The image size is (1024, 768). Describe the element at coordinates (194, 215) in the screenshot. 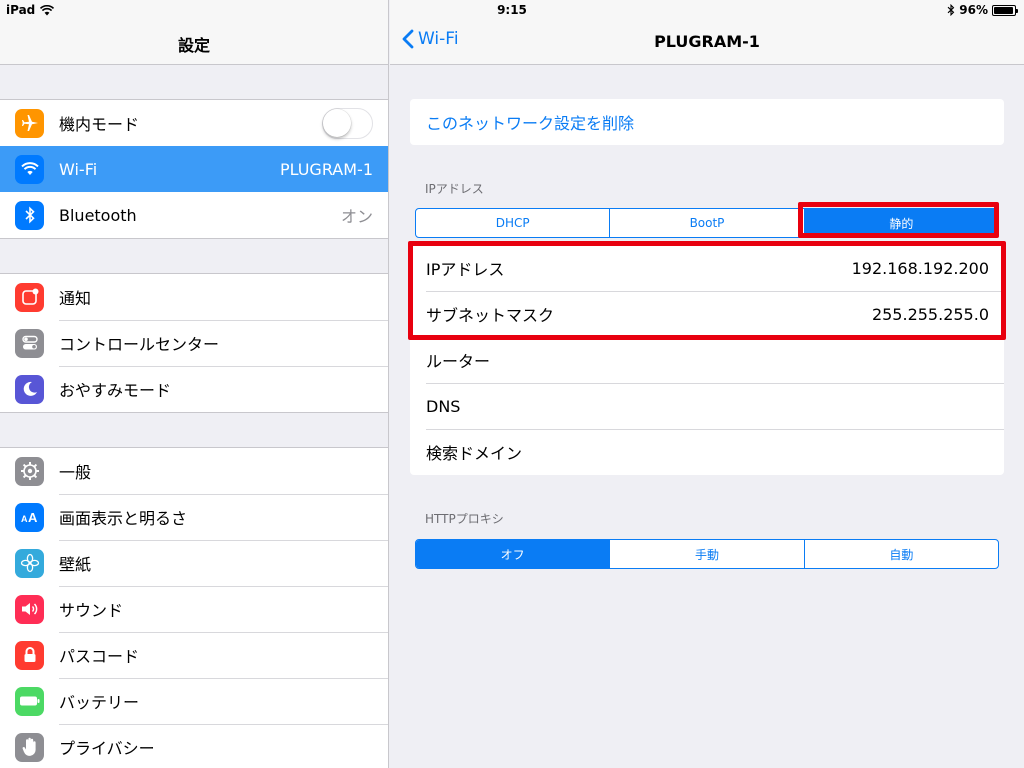

I see `sidebar-item-bluetooth: Bluetooth オン` at that location.